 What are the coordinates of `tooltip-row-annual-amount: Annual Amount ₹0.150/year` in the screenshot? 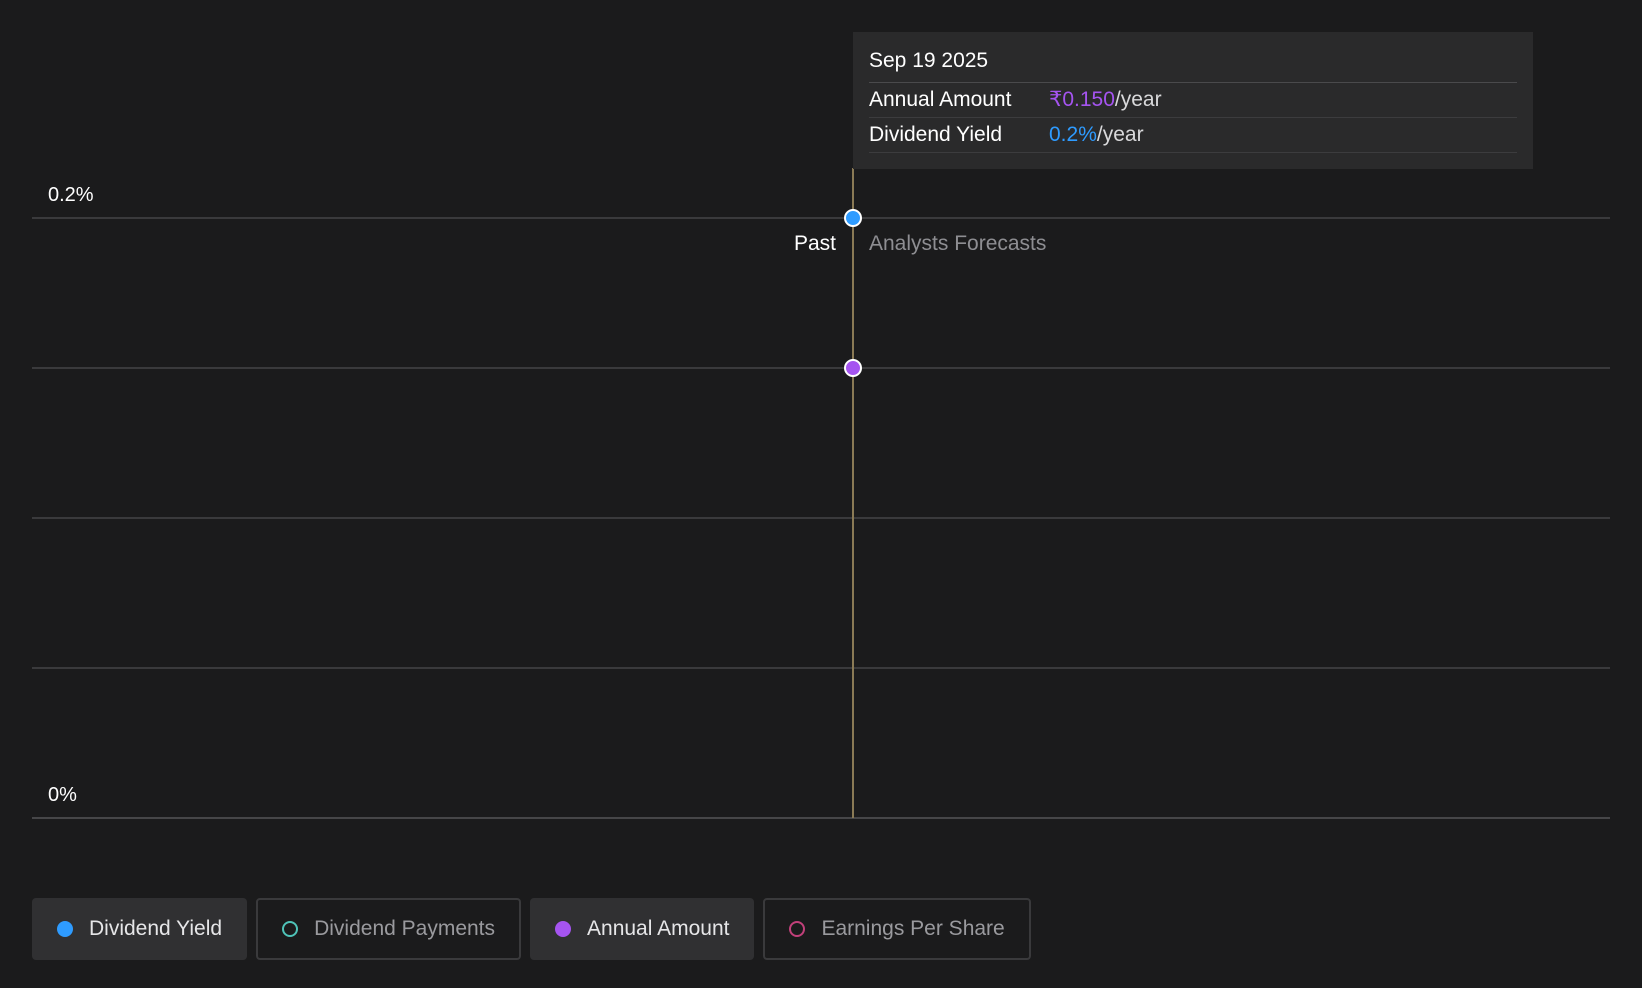 It's located at (1193, 100).